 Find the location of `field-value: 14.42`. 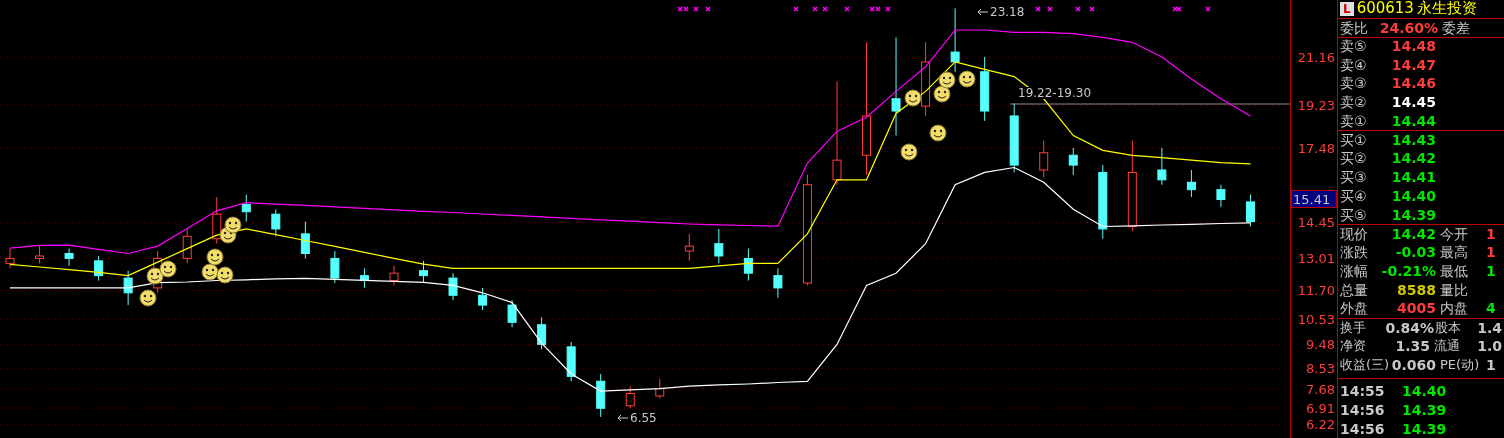

field-value: 14.42 is located at coordinates (1413, 233).